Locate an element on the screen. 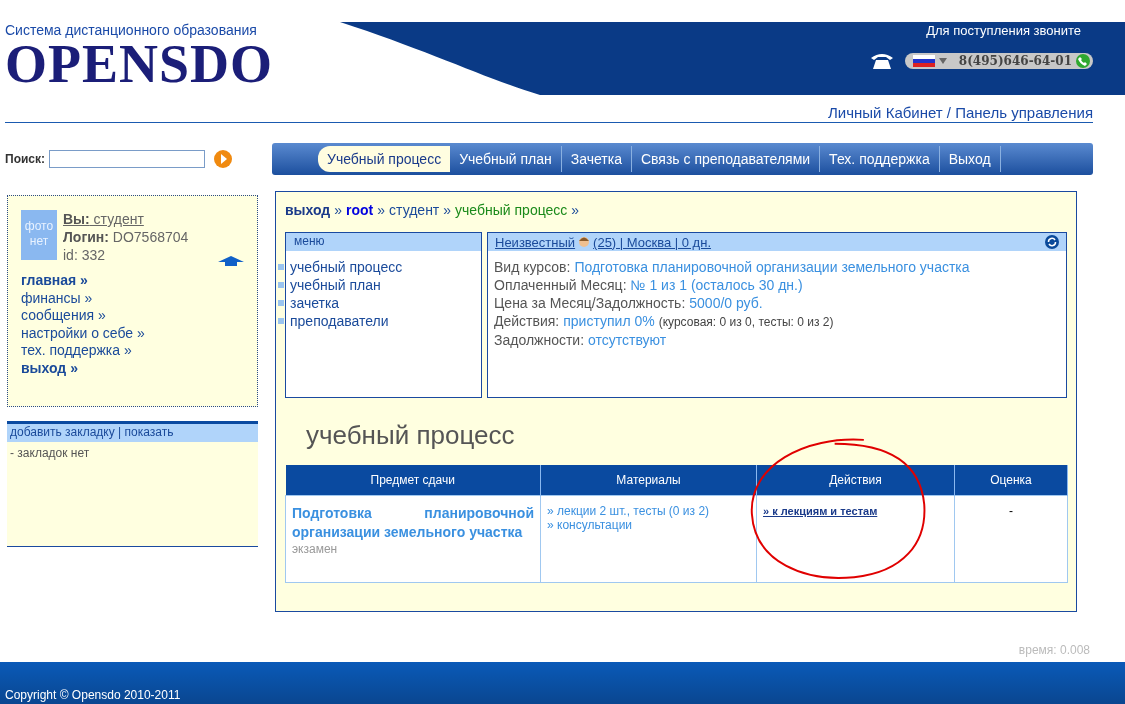 Image resolution: width=1125 pixels, height=704 pixels. flag-icon is located at coordinates (923, 61).